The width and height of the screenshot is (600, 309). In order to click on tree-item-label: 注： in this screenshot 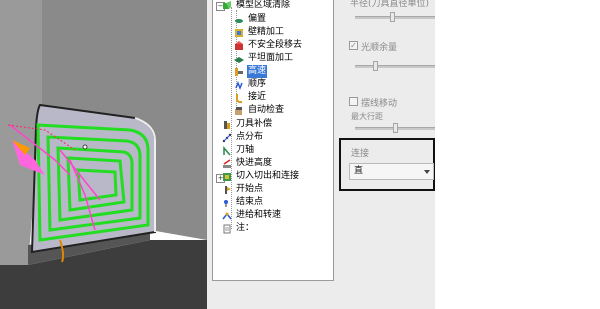, I will do `click(245, 228)`.